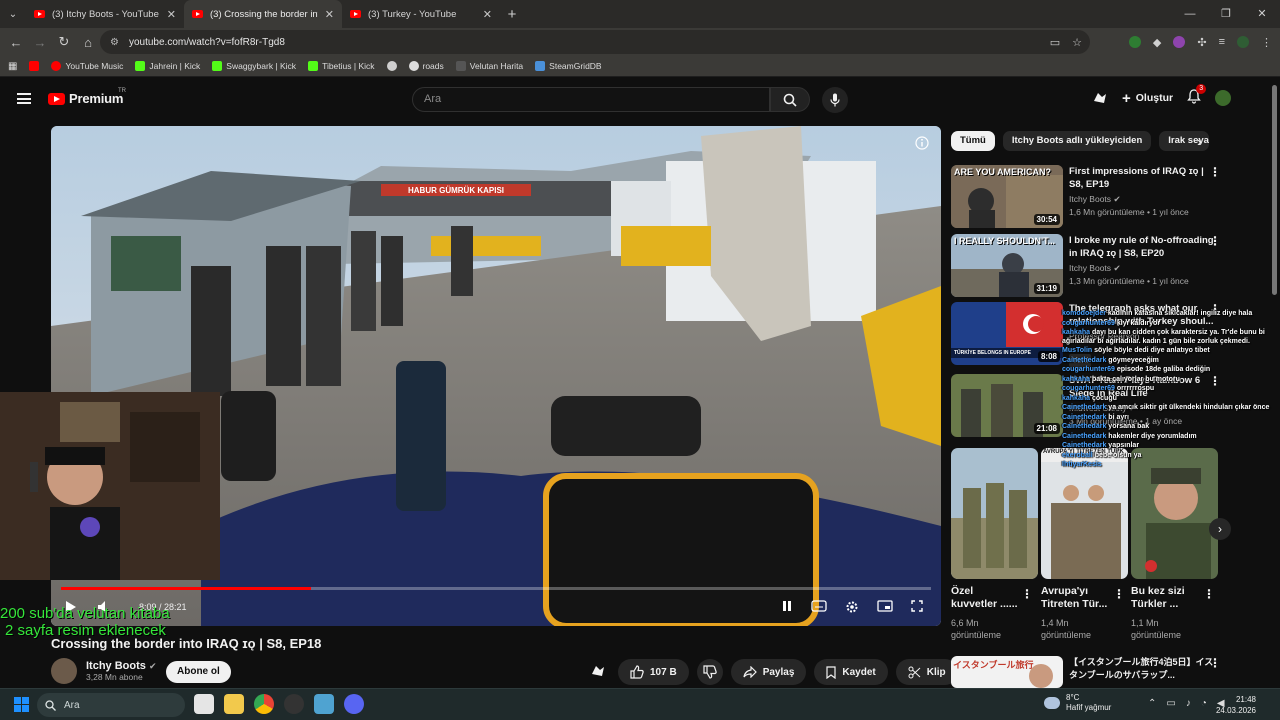  What do you see at coordinates (922, 144) in the screenshot?
I see `info-icon` at bounding box center [922, 144].